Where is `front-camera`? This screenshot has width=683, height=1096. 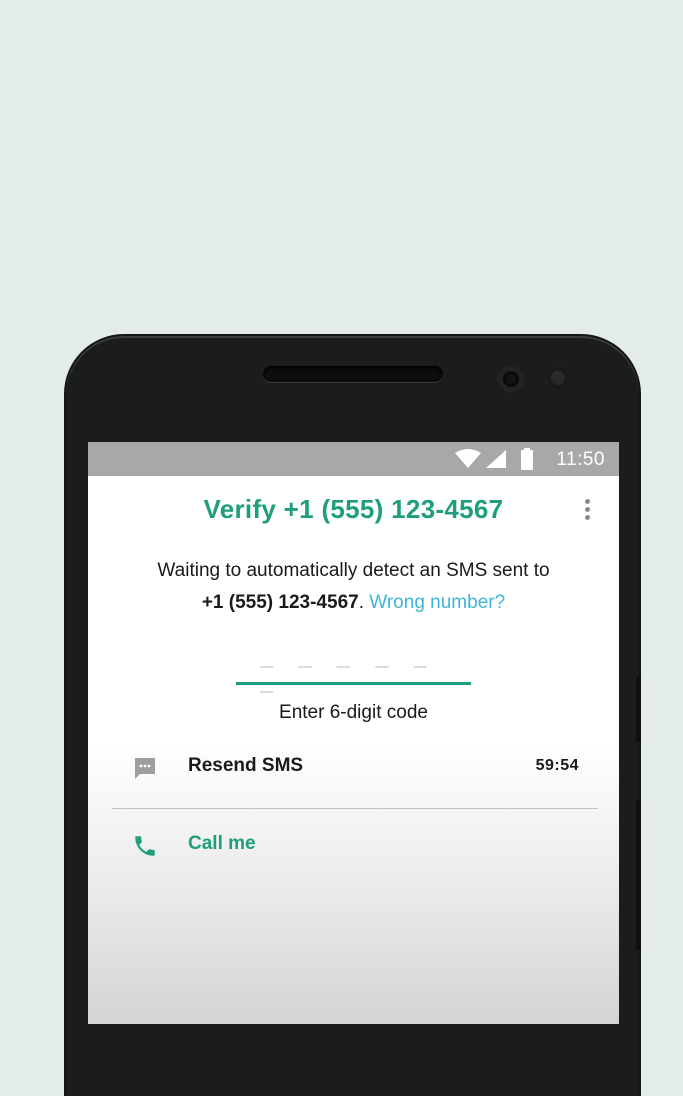 front-camera is located at coordinates (511, 379).